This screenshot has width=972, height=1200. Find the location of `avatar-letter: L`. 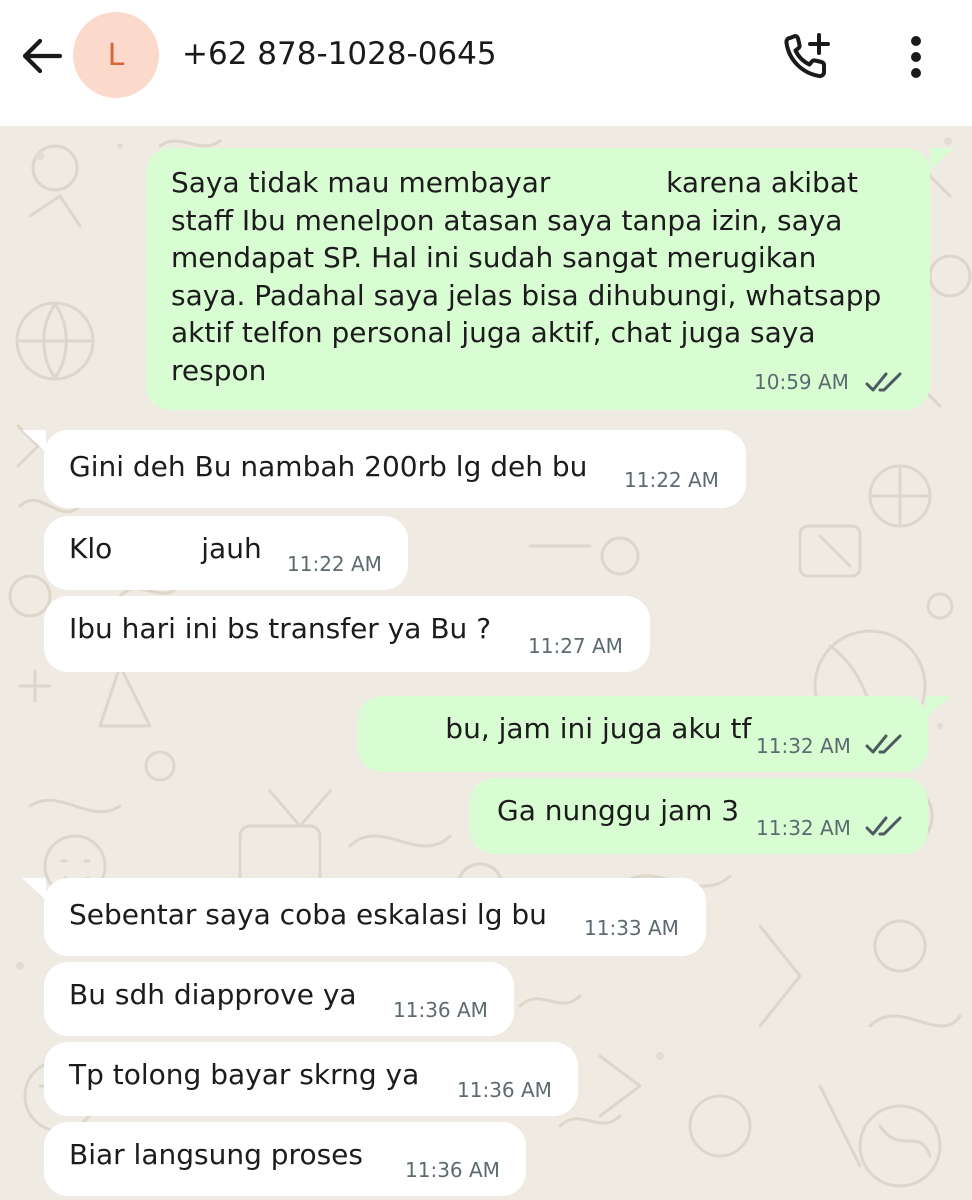

avatar-letter: L is located at coordinates (116, 55).